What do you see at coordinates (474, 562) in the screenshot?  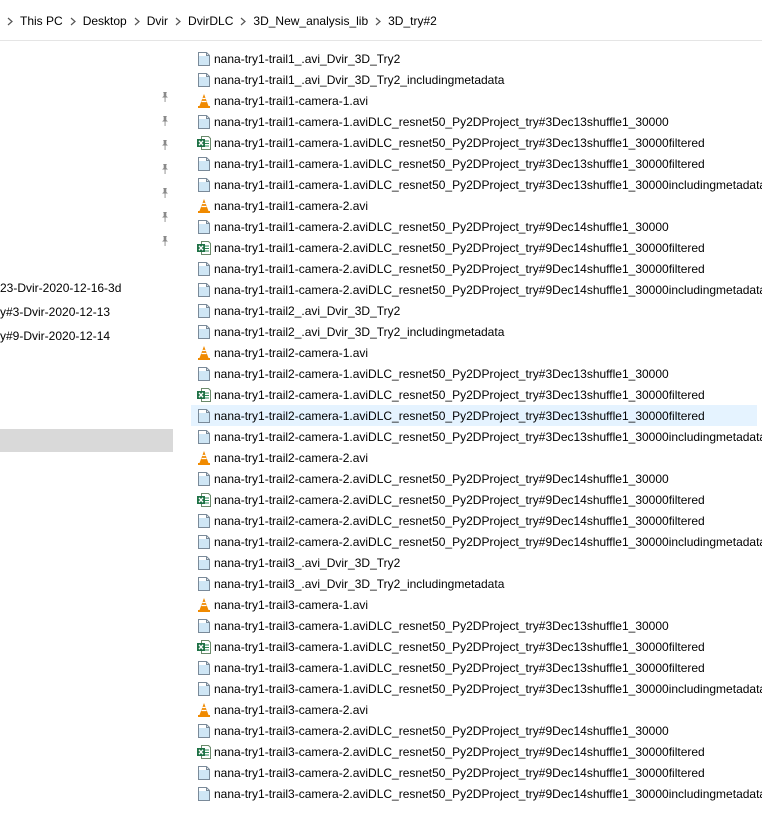 I see `file-row: nana-try1-trail3_.avi_Dvir_3D_Try2` at bounding box center [474, 562].